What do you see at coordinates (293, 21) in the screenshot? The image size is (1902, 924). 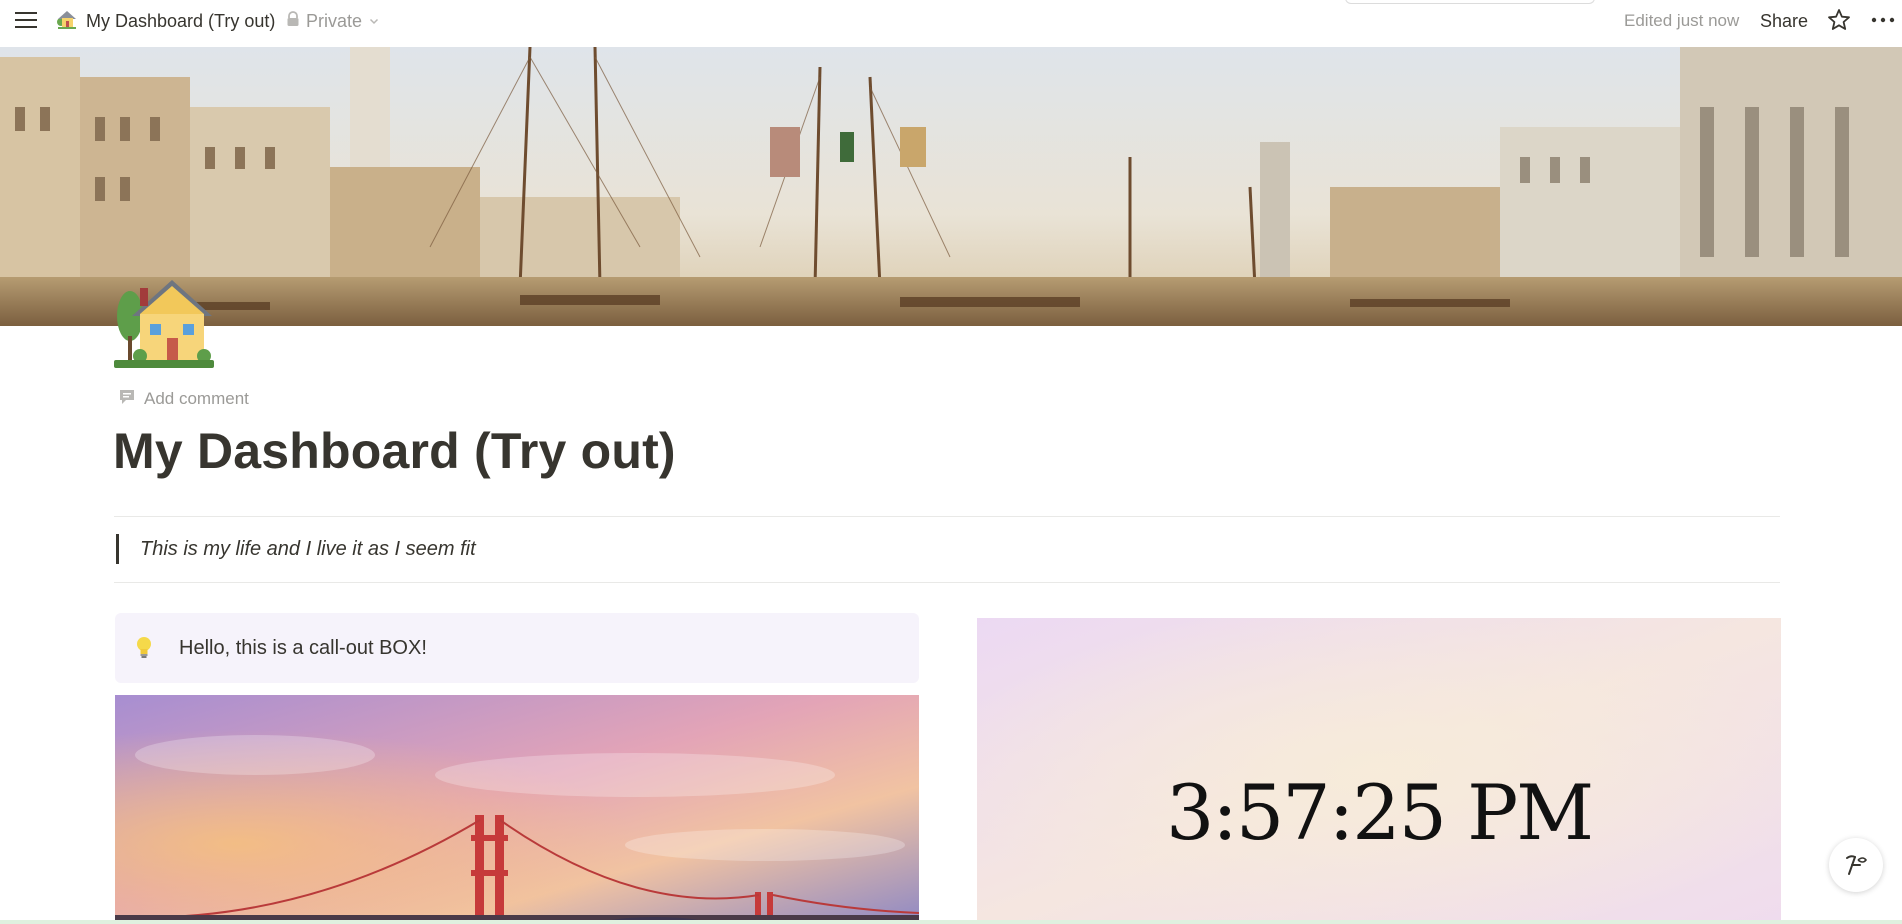 I see `lock-icon` at bounding box center [293, 21].